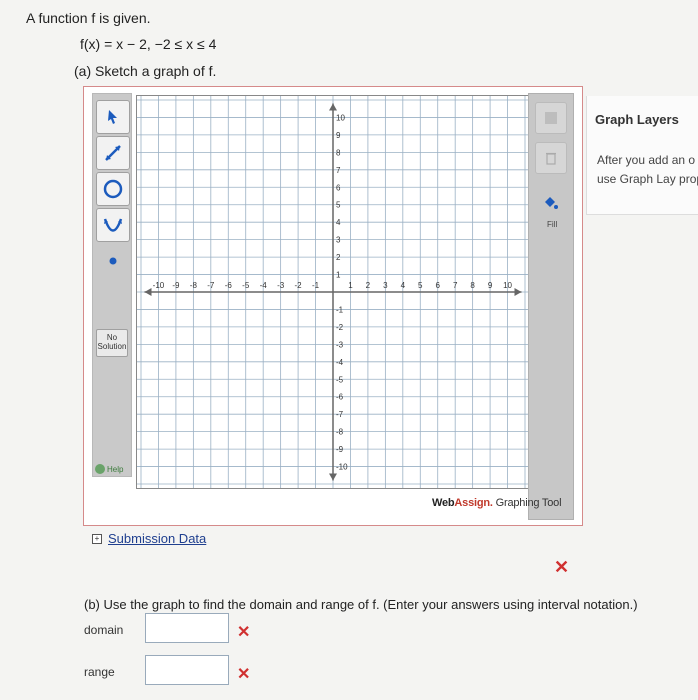  I want to click on webassign-branding: WebAssign. Graphing Tool, so click(497, 503).